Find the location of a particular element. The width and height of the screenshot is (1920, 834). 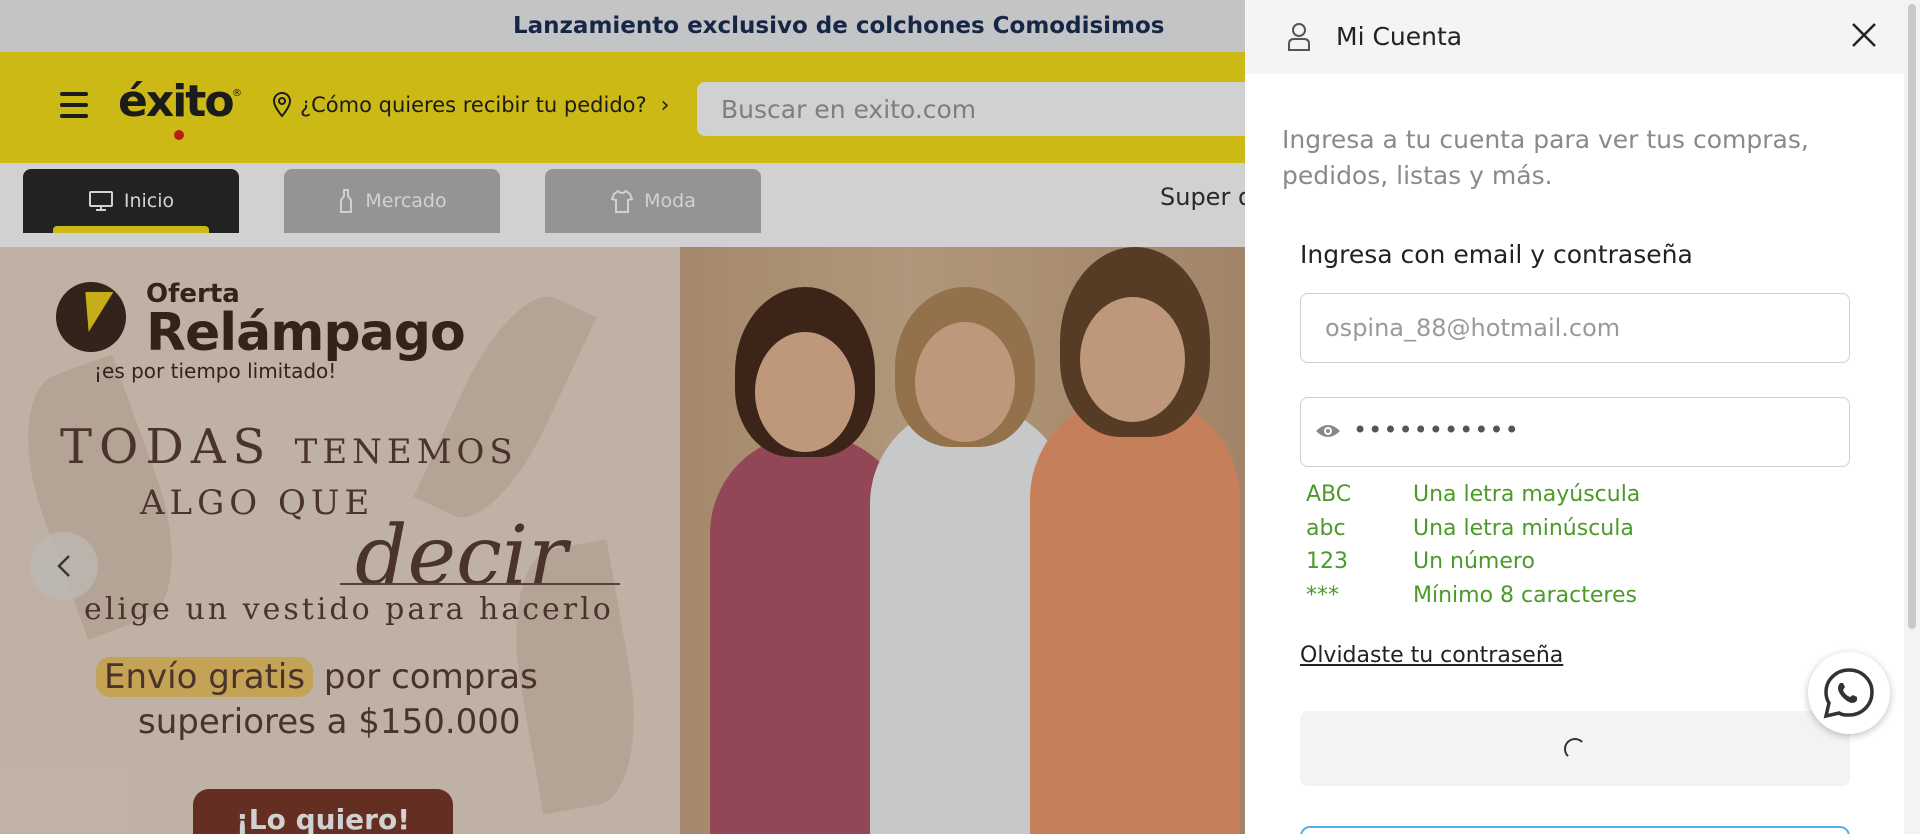

login-submit-button is located at coordinates (1575, 748).